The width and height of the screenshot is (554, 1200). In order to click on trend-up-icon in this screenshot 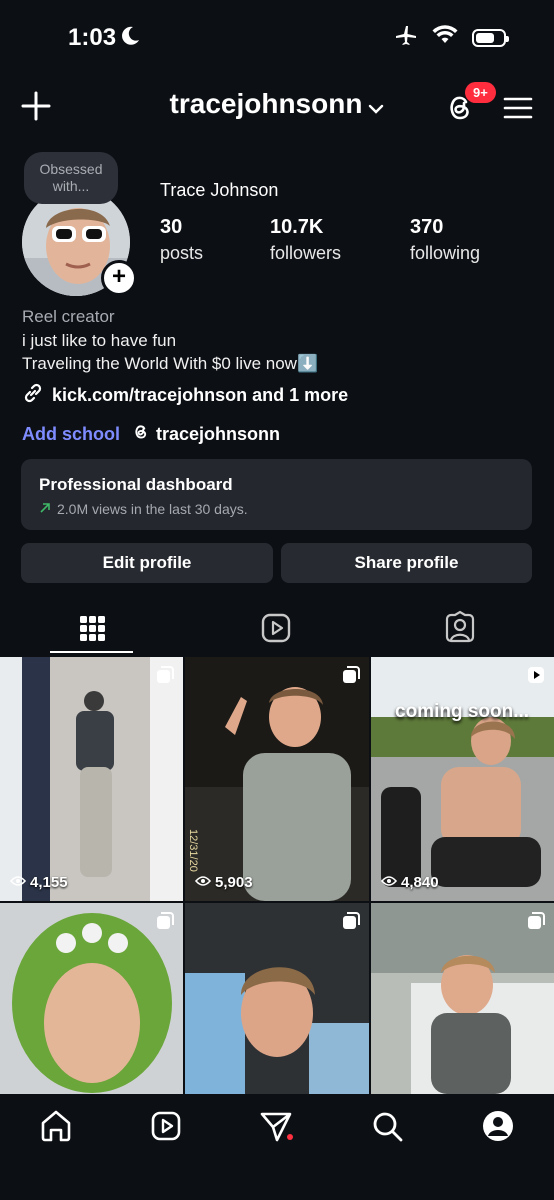, I will do `click(45, 509)`.